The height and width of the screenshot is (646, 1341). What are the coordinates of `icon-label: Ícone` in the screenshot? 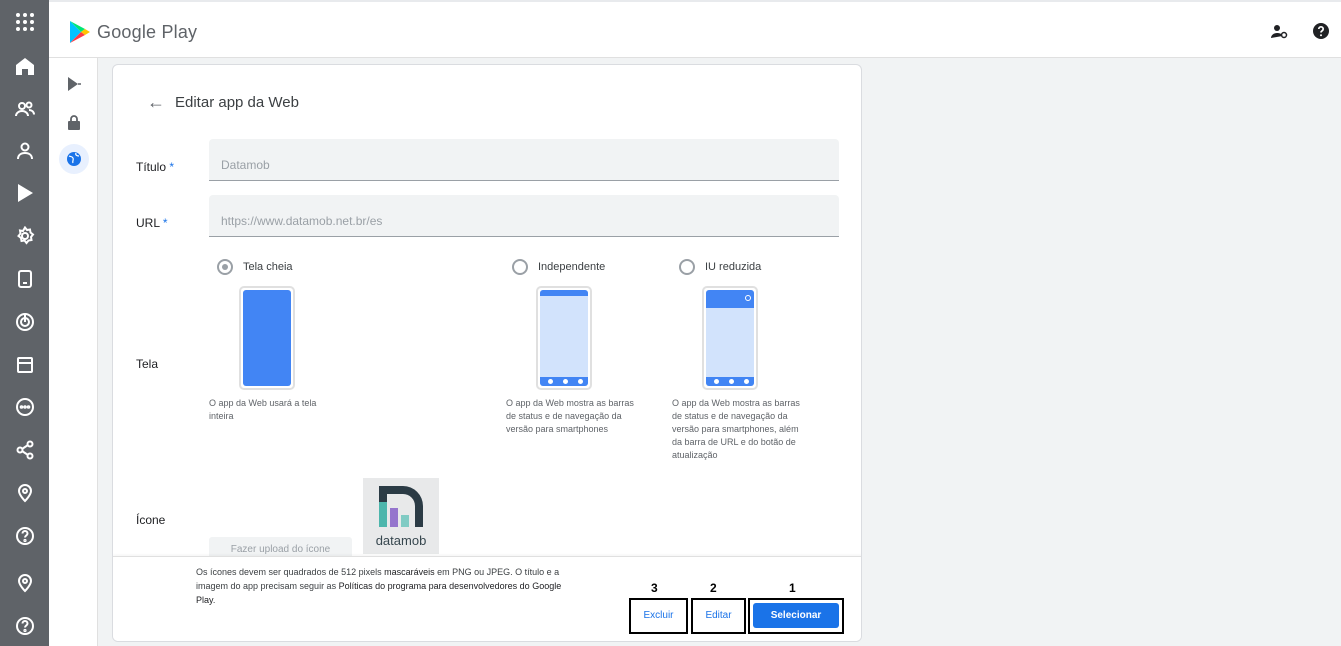 It's located at (151, 520).